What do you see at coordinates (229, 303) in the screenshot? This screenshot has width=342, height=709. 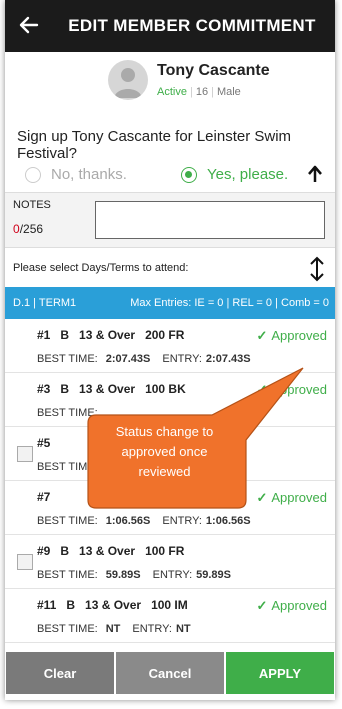 I see `max-entries: Max Entries: IE = 0 | REL = 0 | Comb = 0` at bounding box center [229, 303].